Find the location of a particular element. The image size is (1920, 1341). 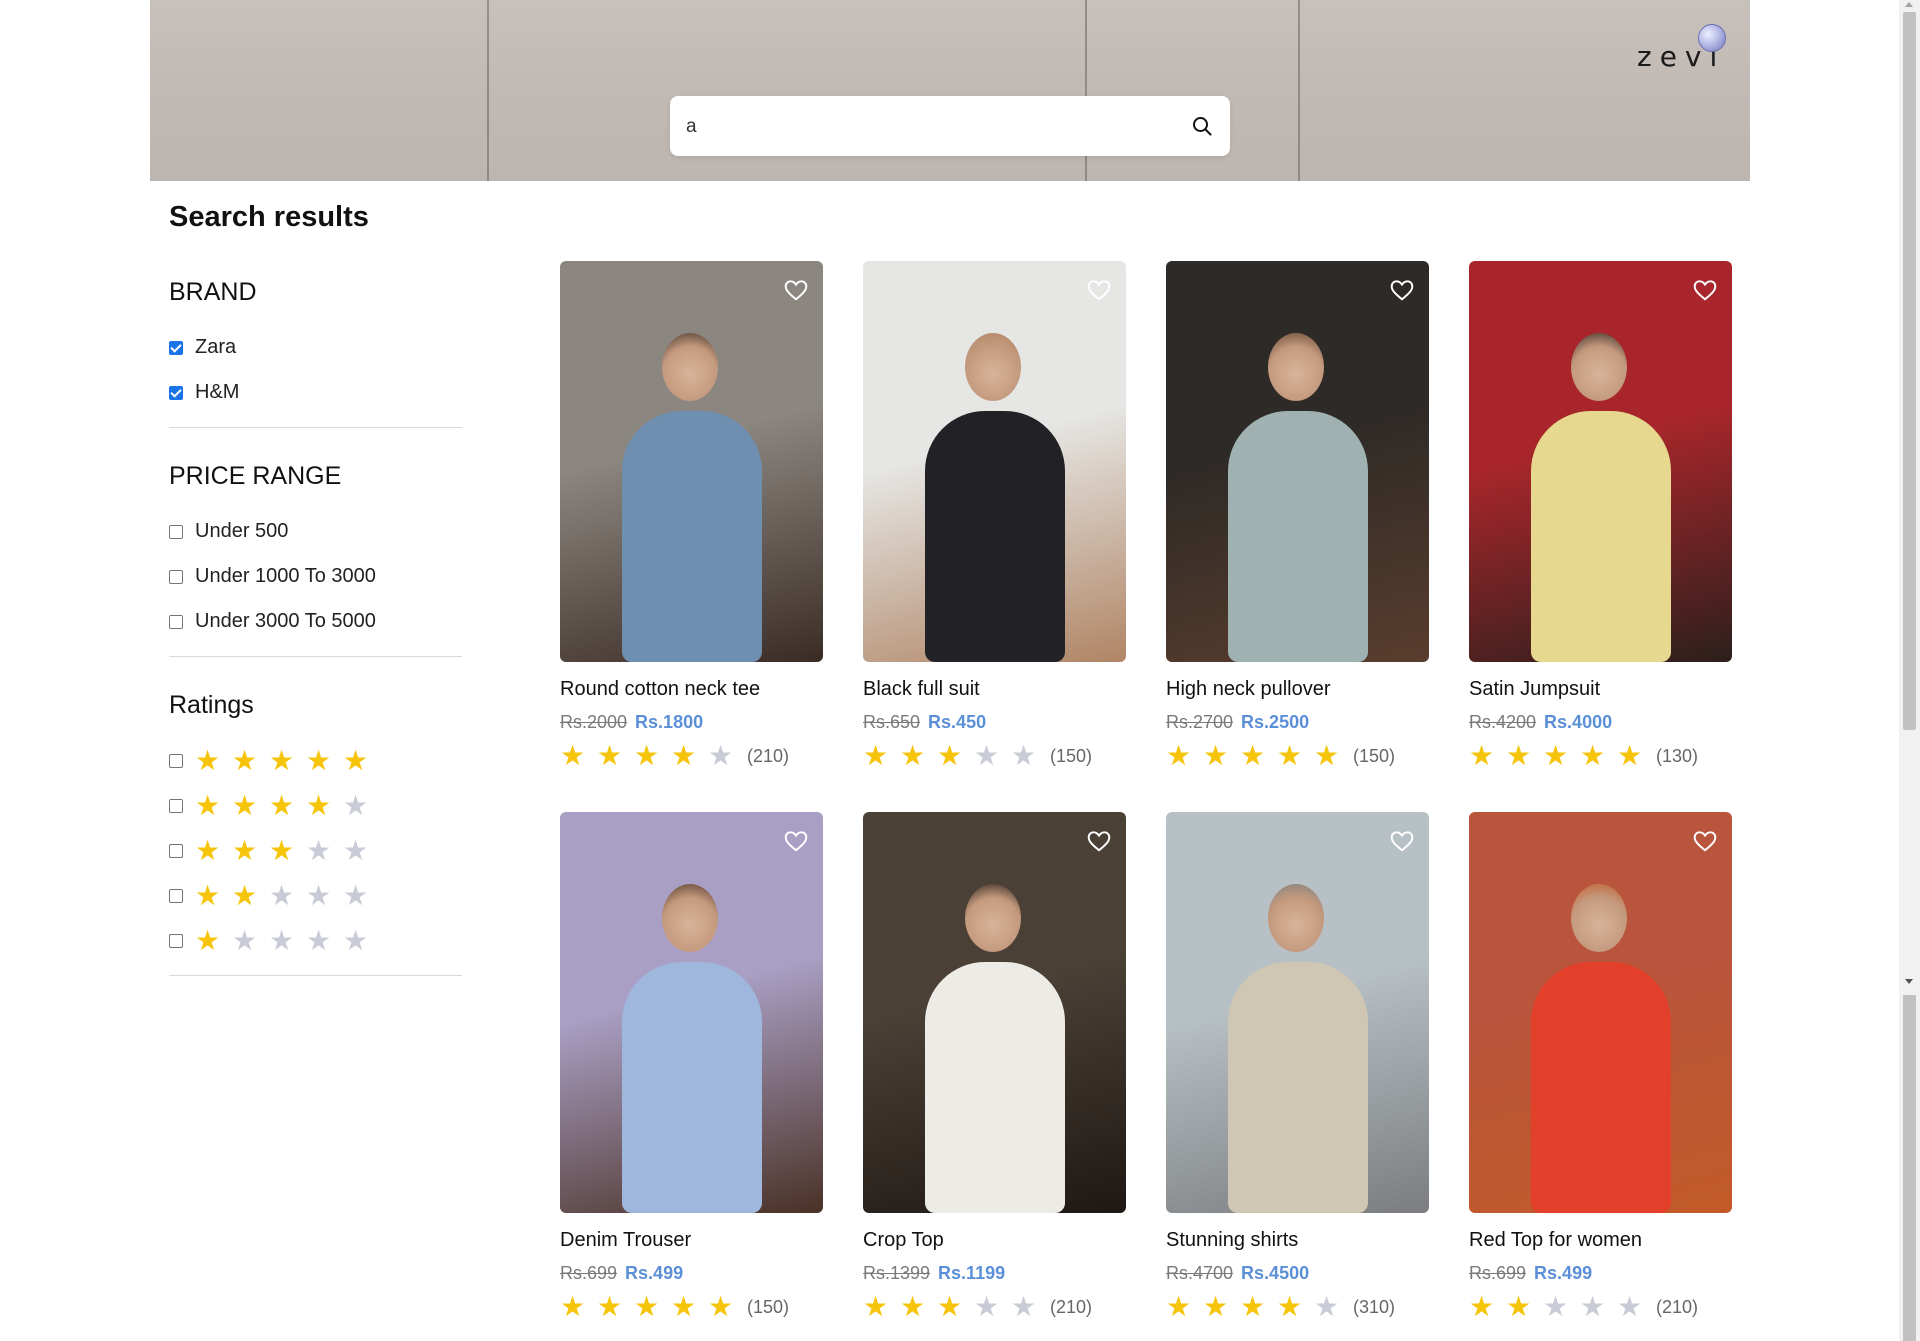

product-name: Red Top for women is located at coordinates (1555, 1240).